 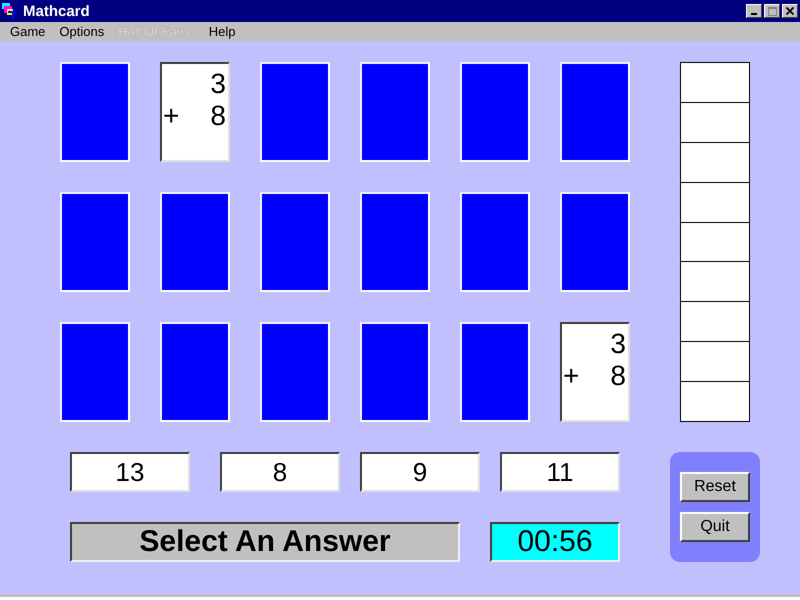 I want to click on app-icon, so click(x=10, y=11).